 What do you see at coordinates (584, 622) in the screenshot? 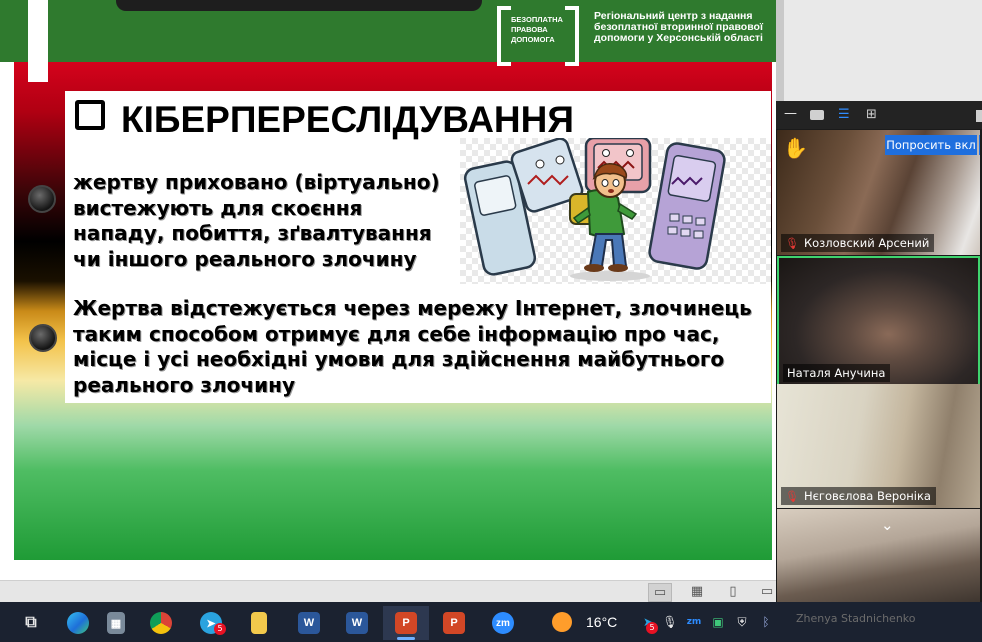
I see `weather-widget: 16°C` at bounding box center [584, 622].